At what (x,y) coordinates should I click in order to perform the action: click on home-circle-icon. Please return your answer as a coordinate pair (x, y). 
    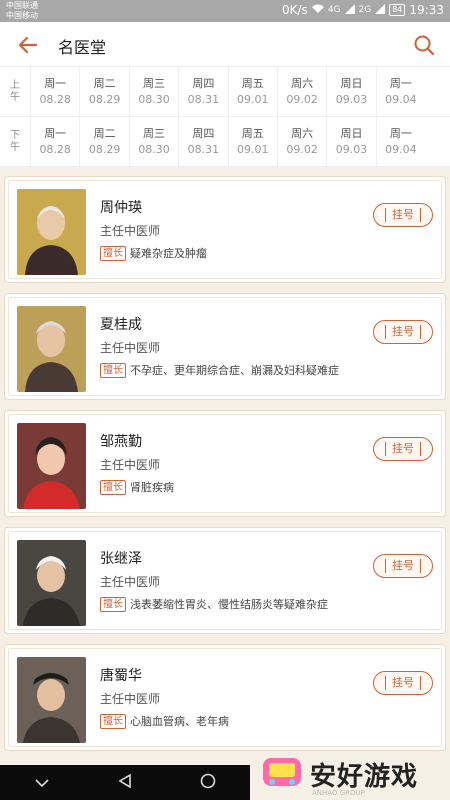
    Looking at the image, I should click on (208, 783).